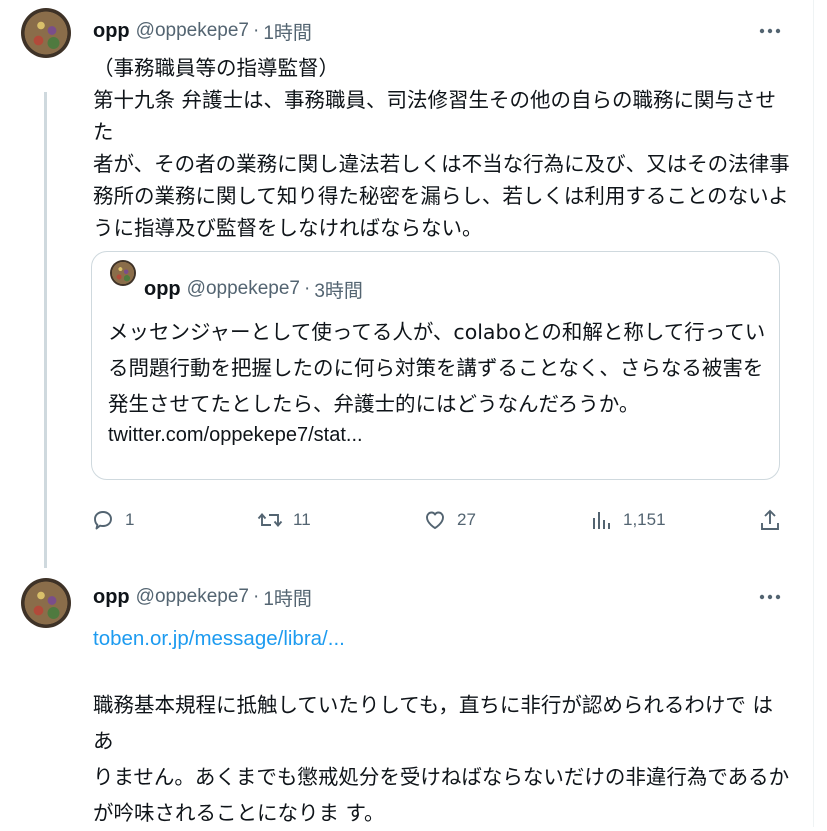 The image size is (827, 831). I want to click on quoted-author-name: opp, so click(162, 288).